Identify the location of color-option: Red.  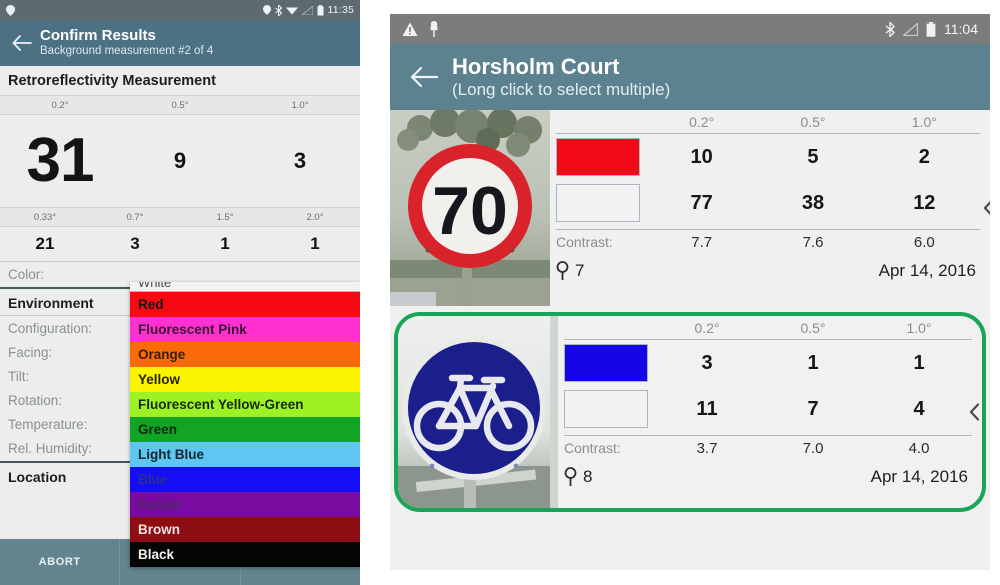
(245, 304).